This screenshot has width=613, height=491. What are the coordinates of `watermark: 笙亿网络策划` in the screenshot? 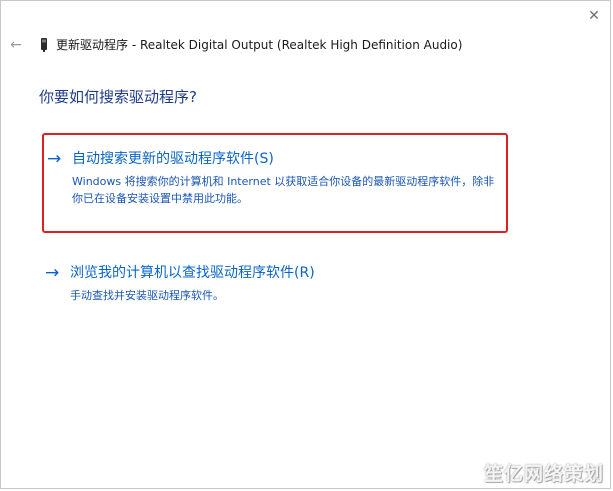 It's located at (543, 474).